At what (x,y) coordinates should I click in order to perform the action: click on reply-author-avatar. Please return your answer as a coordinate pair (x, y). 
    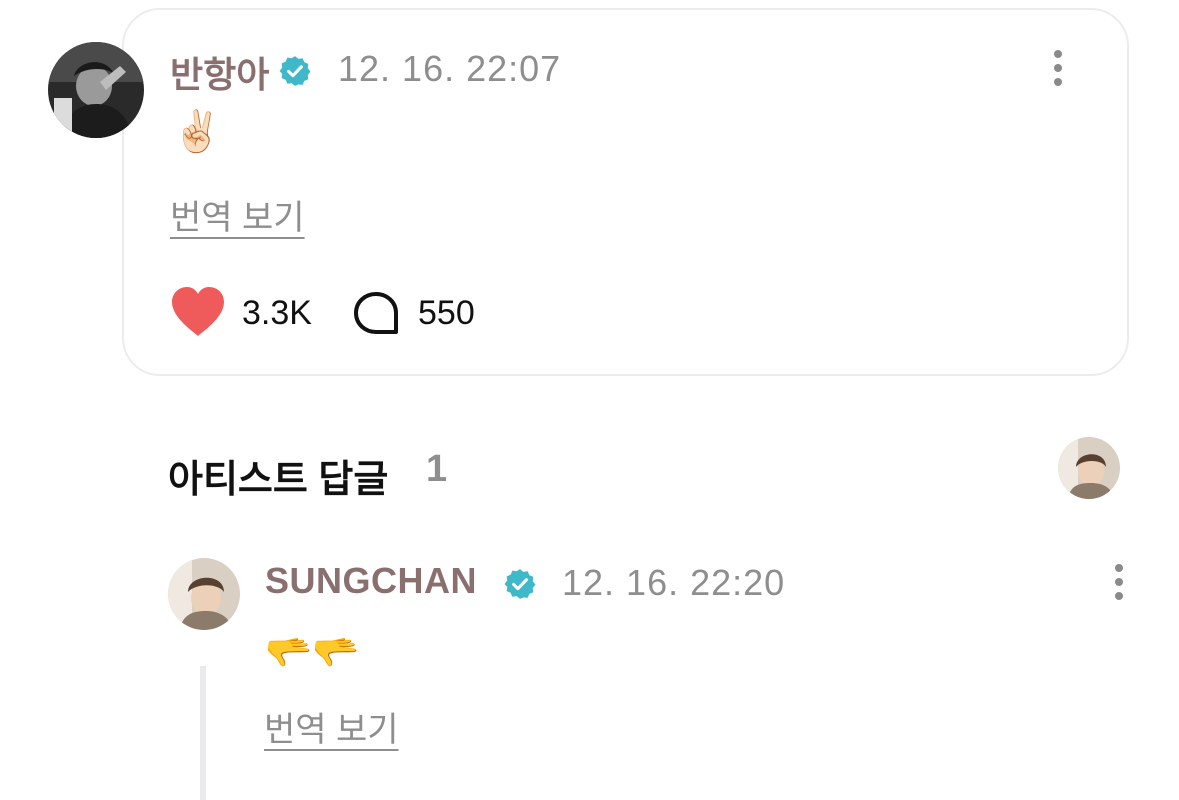
    Looking at the image, I should click on (204, 594).